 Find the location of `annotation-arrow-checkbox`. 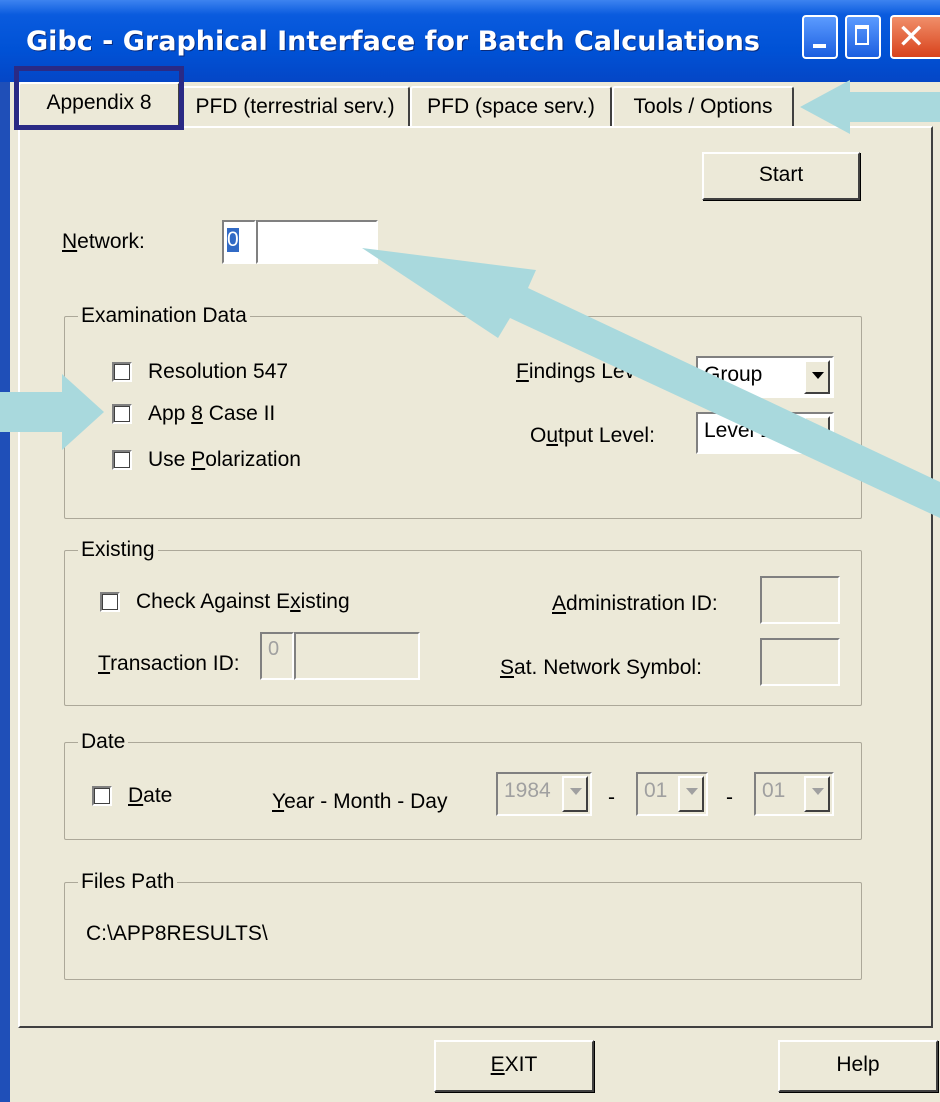

annotation-arrow-checkbox is located at coordinates (52, 412).